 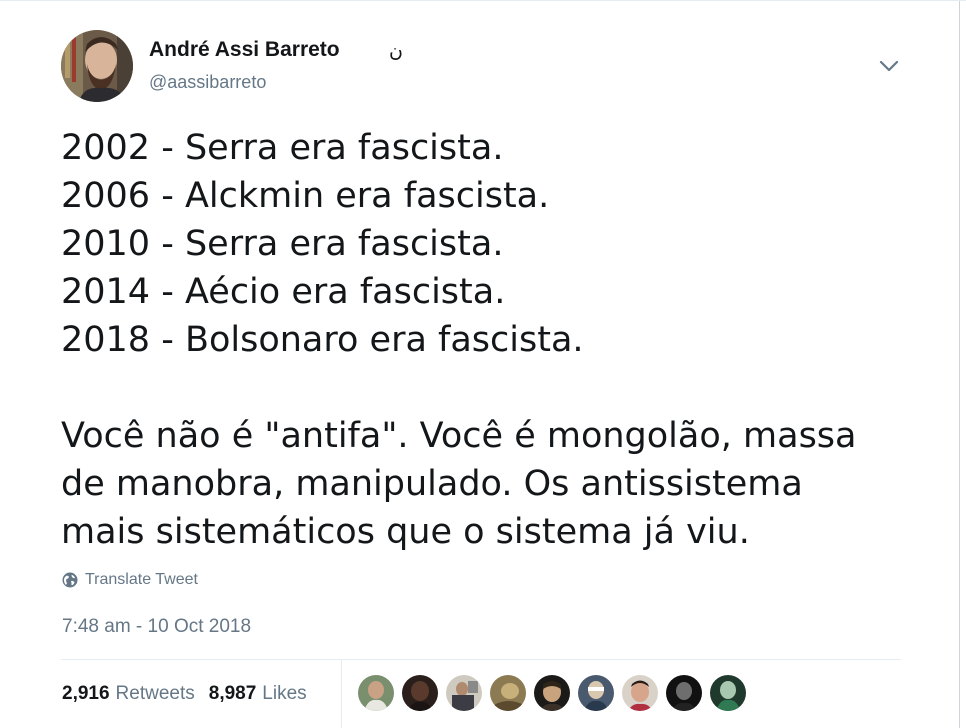 I want to click on retweets-stat: 2,916 Retweets, so click(x=128, y=694).